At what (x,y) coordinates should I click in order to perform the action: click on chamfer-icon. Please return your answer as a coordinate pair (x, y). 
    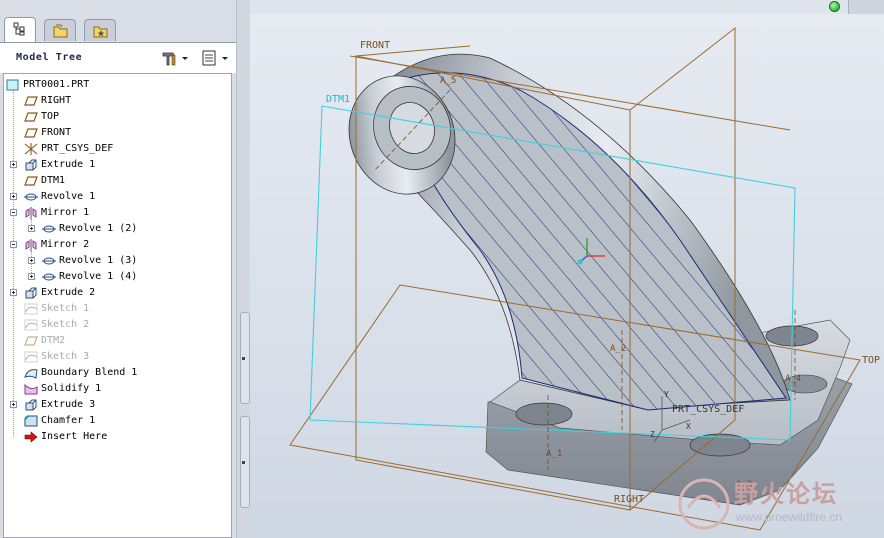
    Looking at the image, I should click on (31, 421).